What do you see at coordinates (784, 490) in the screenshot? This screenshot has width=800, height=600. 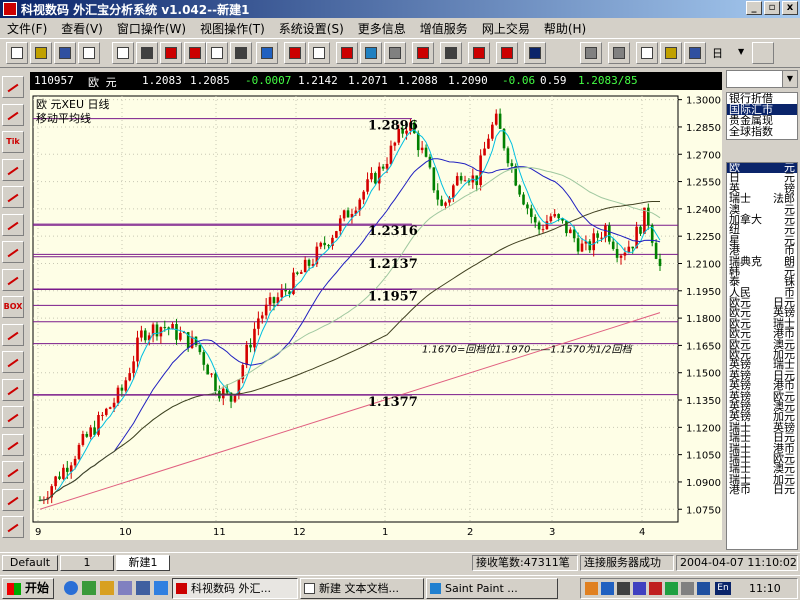 I see `security-suffix: 日元` at bounding box center [784, 490].